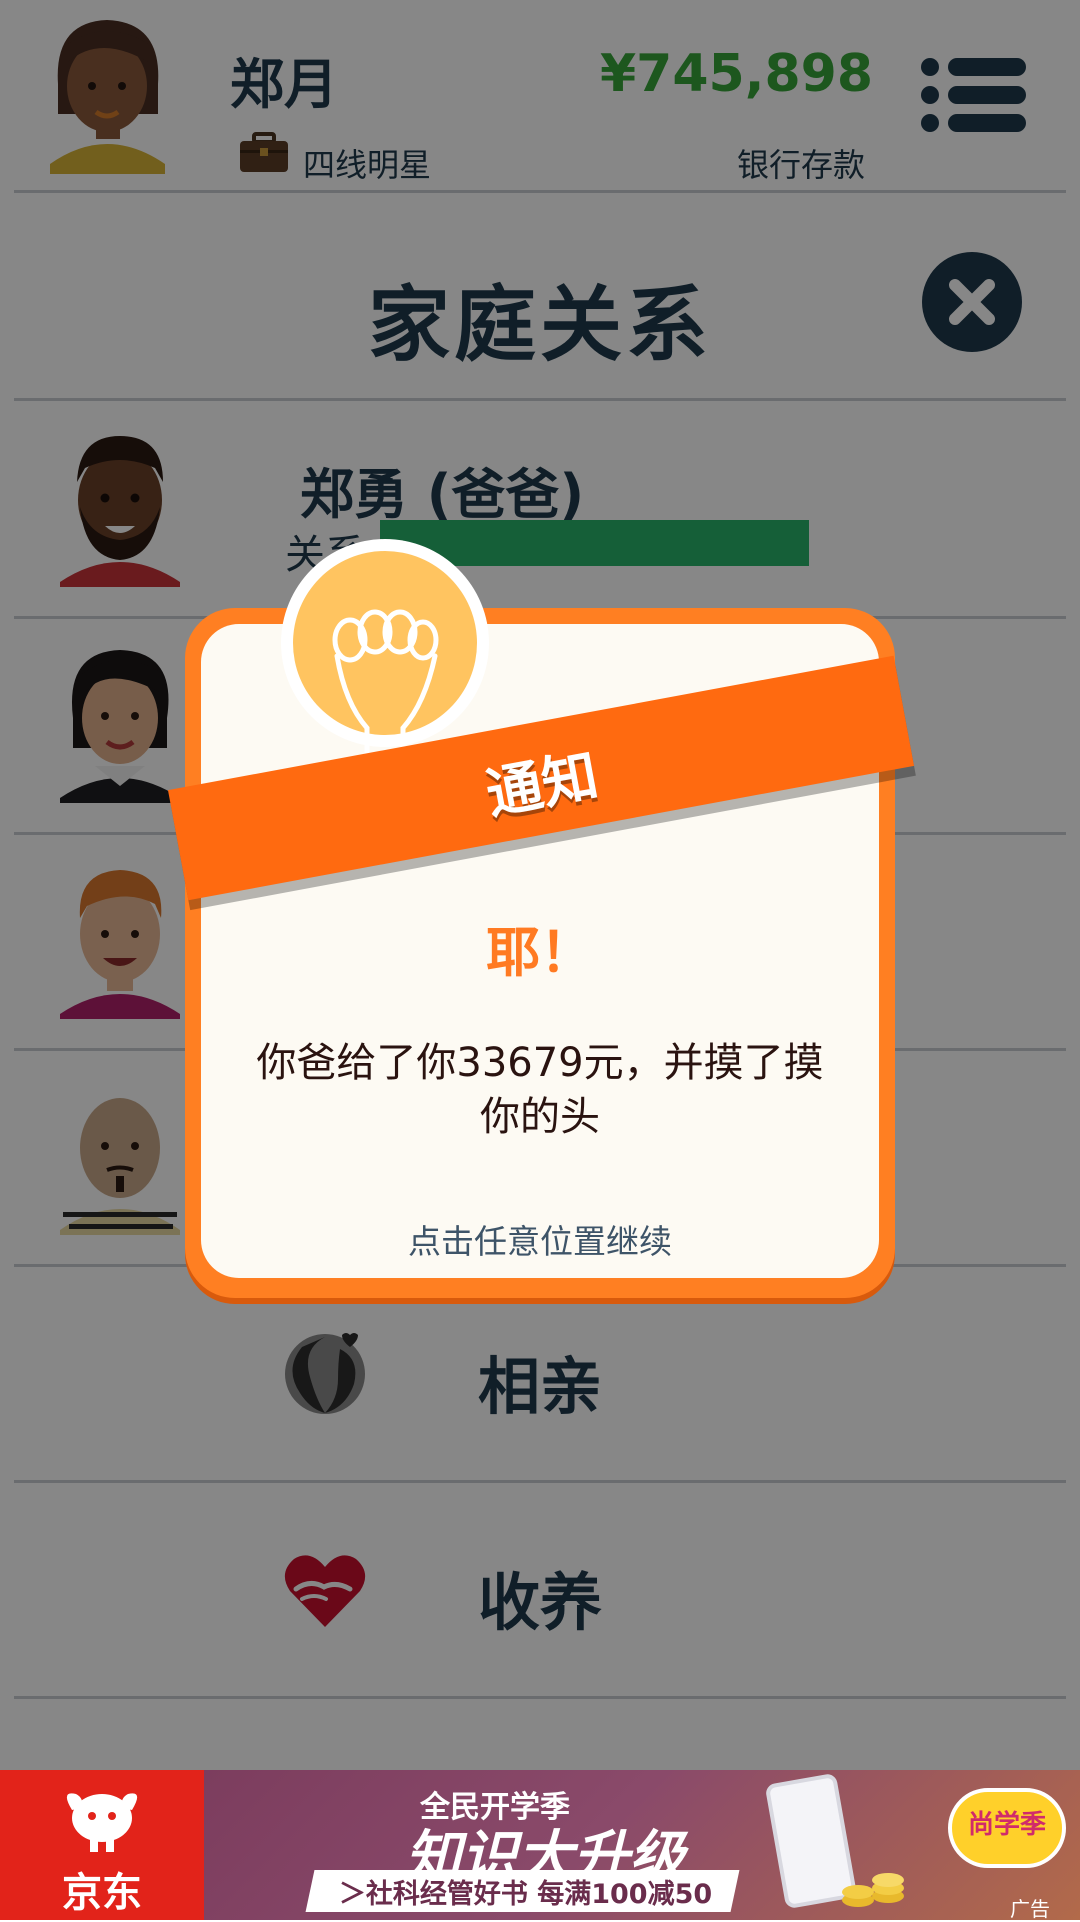  Describe the element at coordinates (102, 1893) in the screenshot. I see `ad-brand-name: 京东` at that location.